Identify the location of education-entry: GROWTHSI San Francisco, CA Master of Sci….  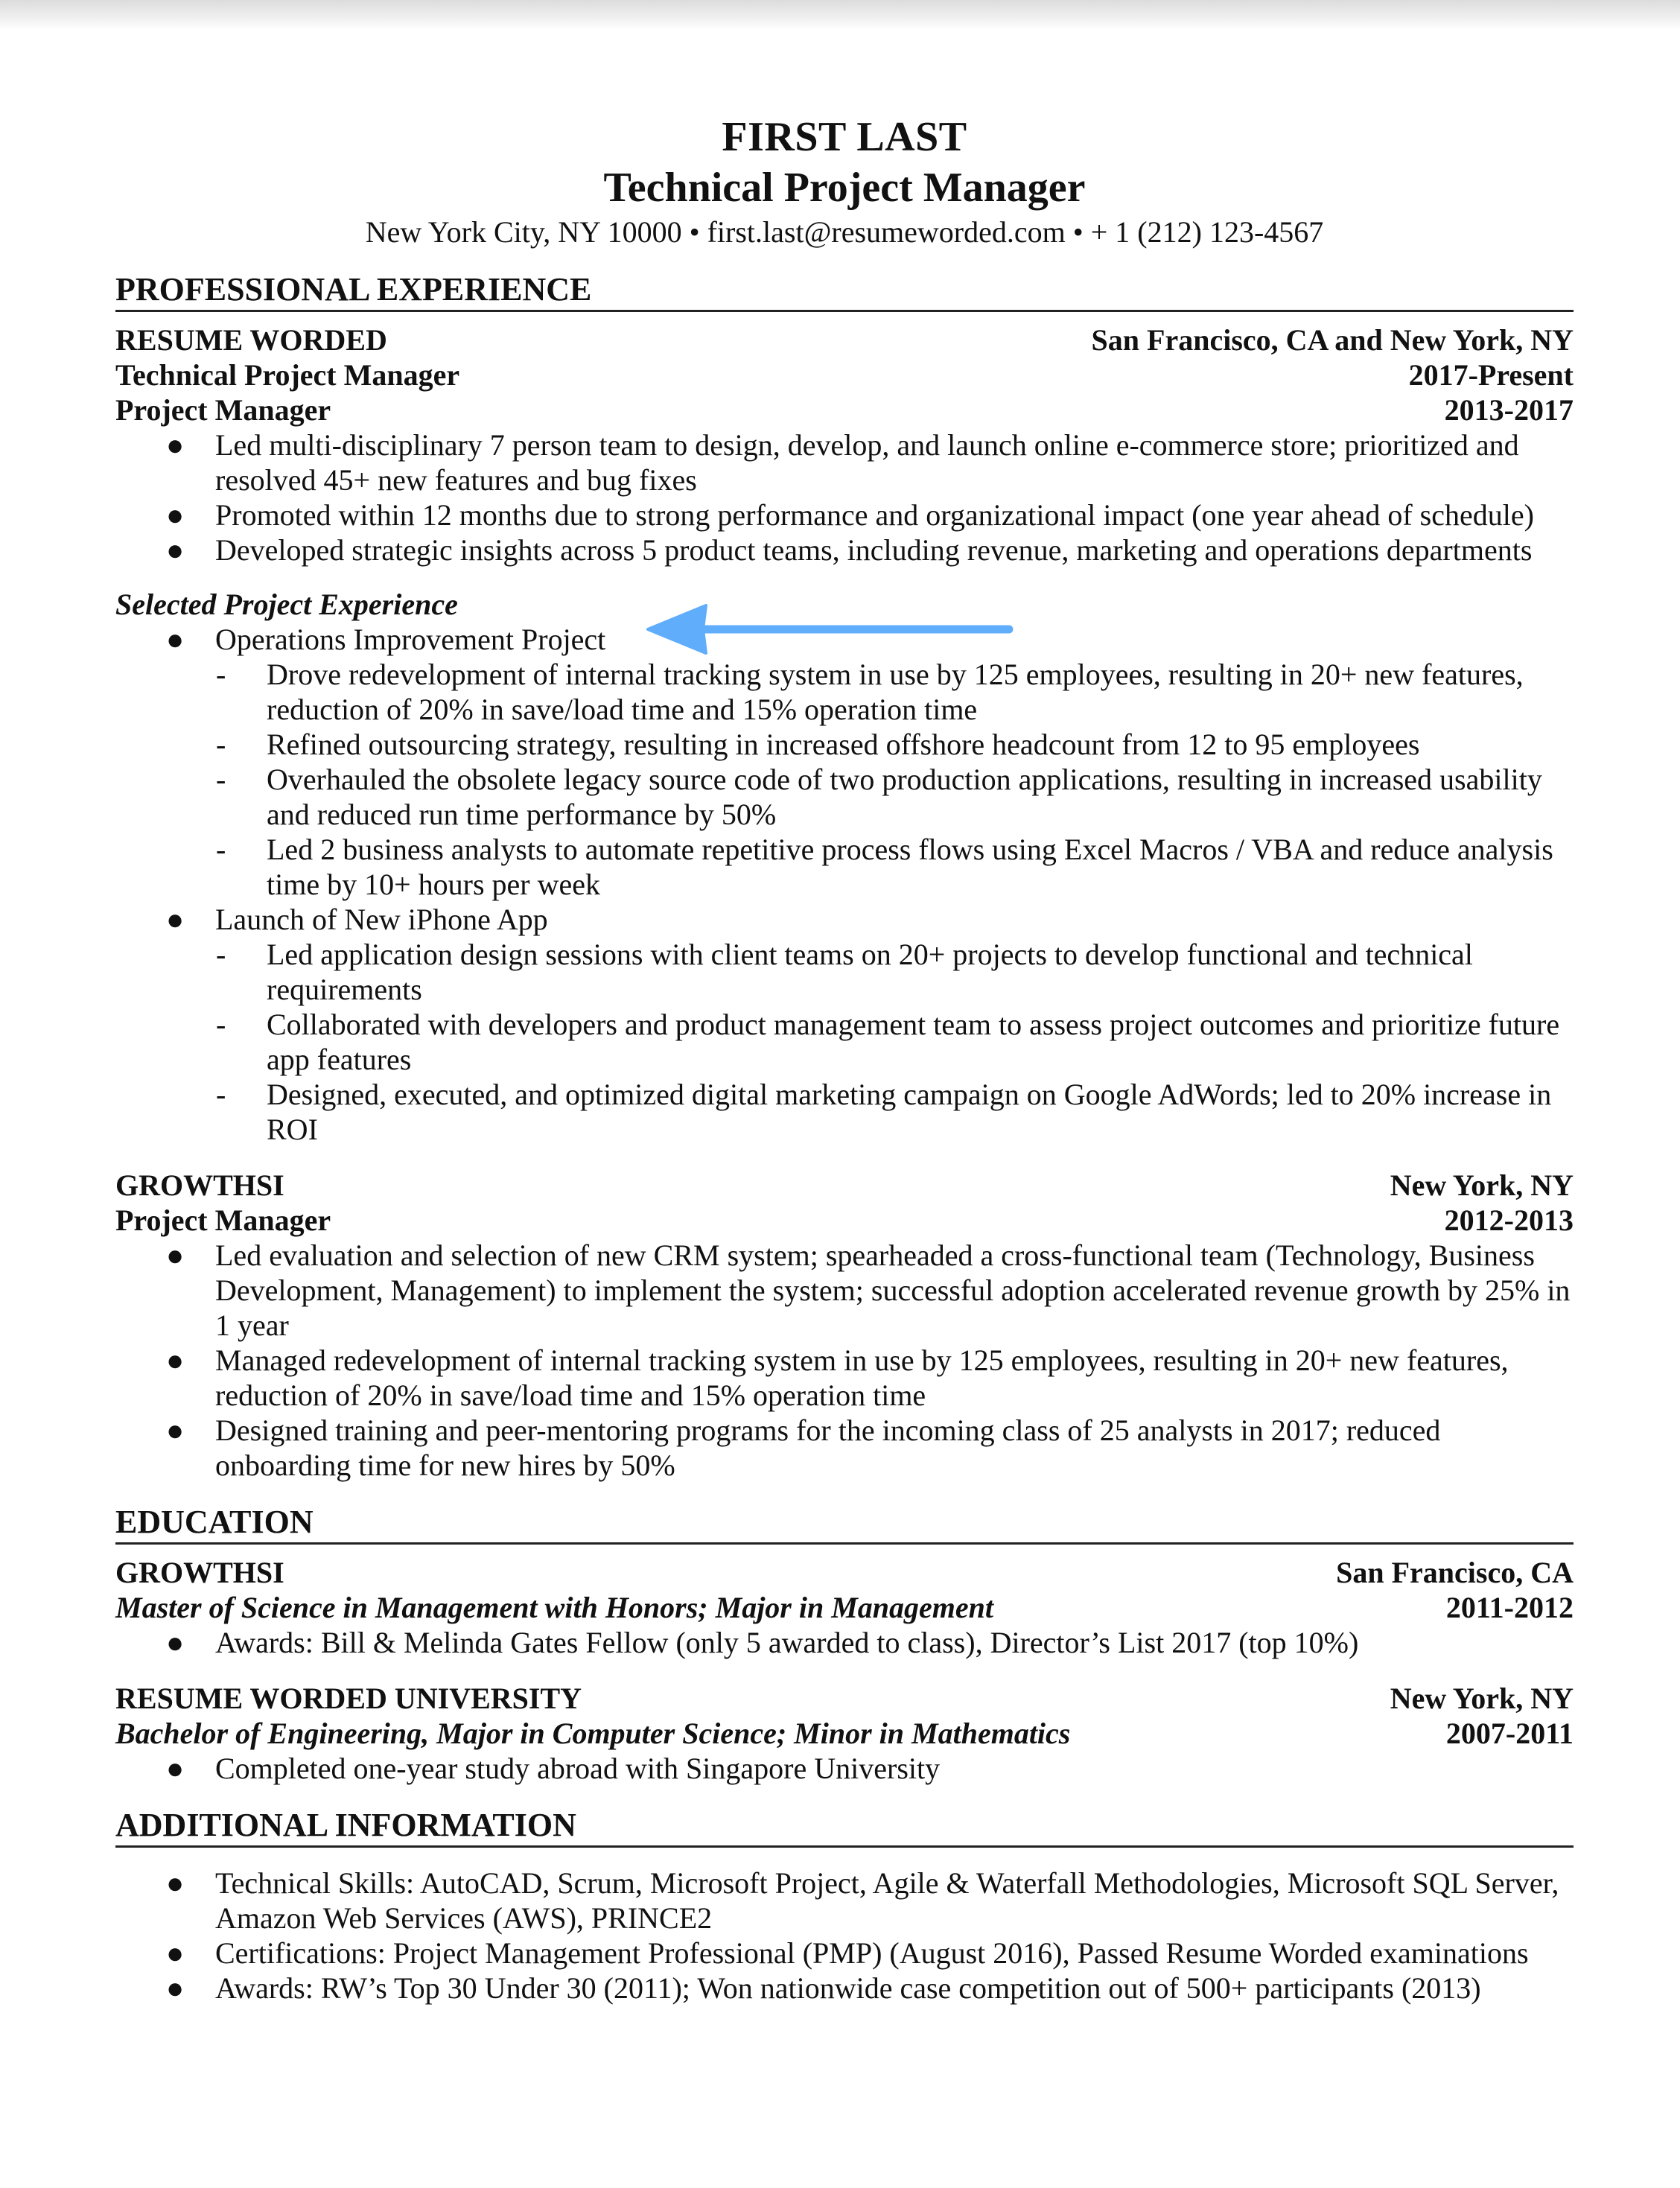
(844, 1608).